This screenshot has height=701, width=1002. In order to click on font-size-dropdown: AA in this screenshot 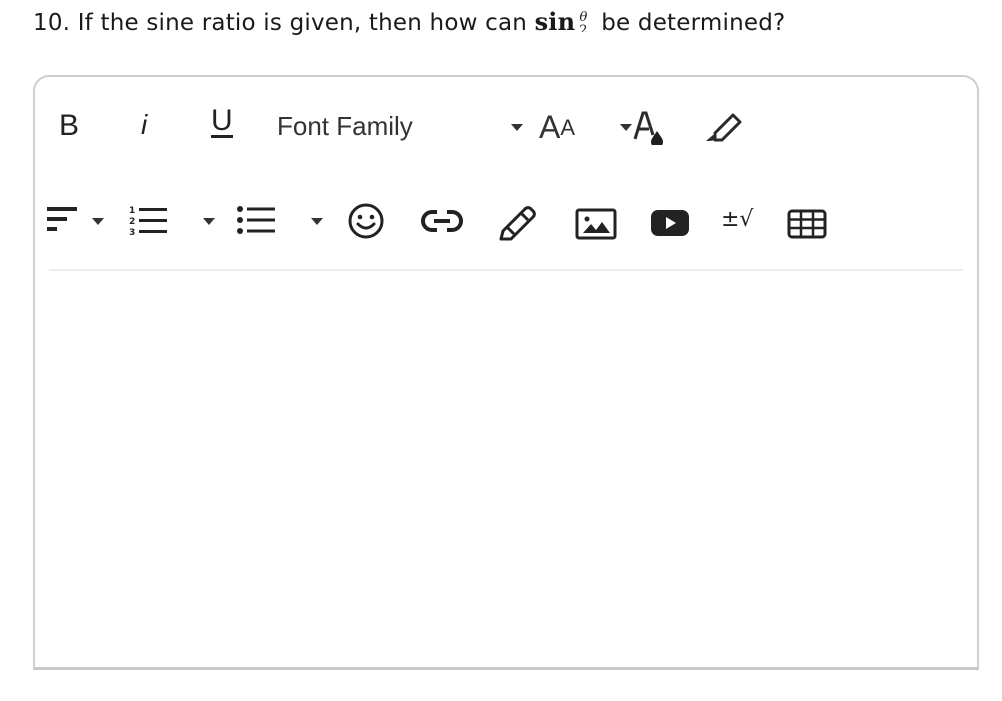, I will do `click(557, 127)`.